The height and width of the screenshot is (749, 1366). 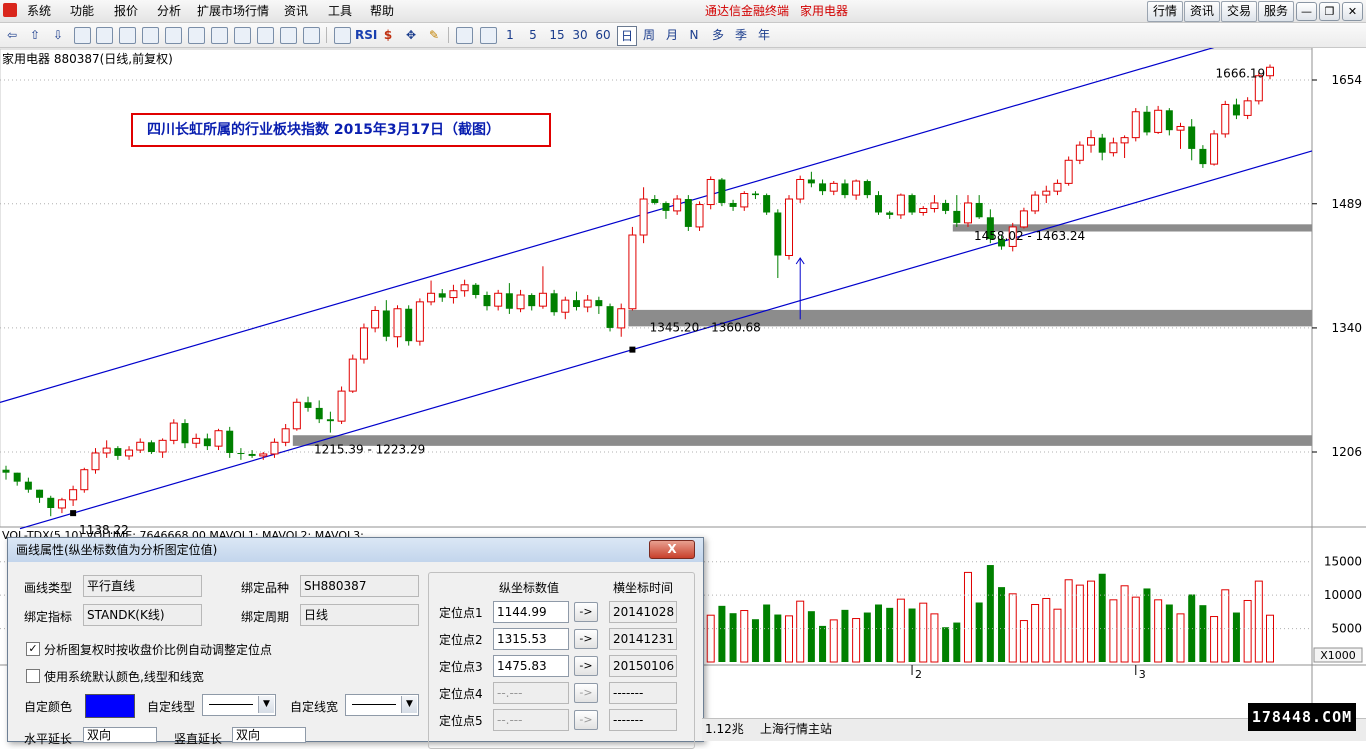 I want to click on anchor-2-apply-button: ->, so click(x=586, y=639).